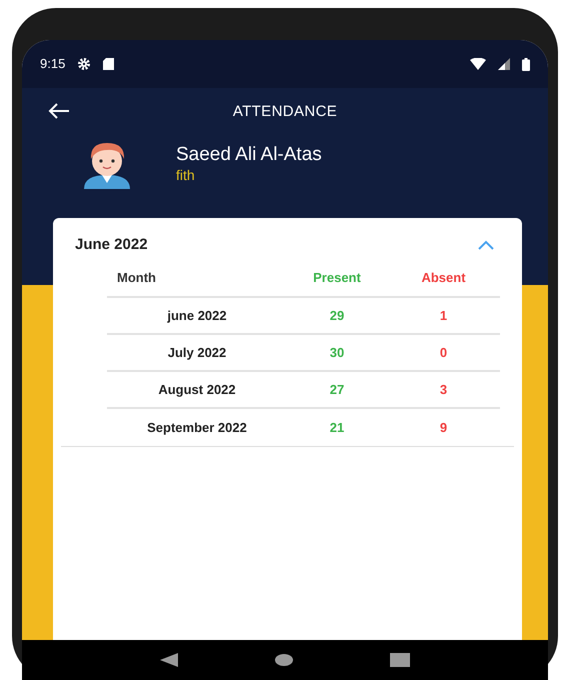  I want to click on table-cell-text: 0, so click(443, 353).